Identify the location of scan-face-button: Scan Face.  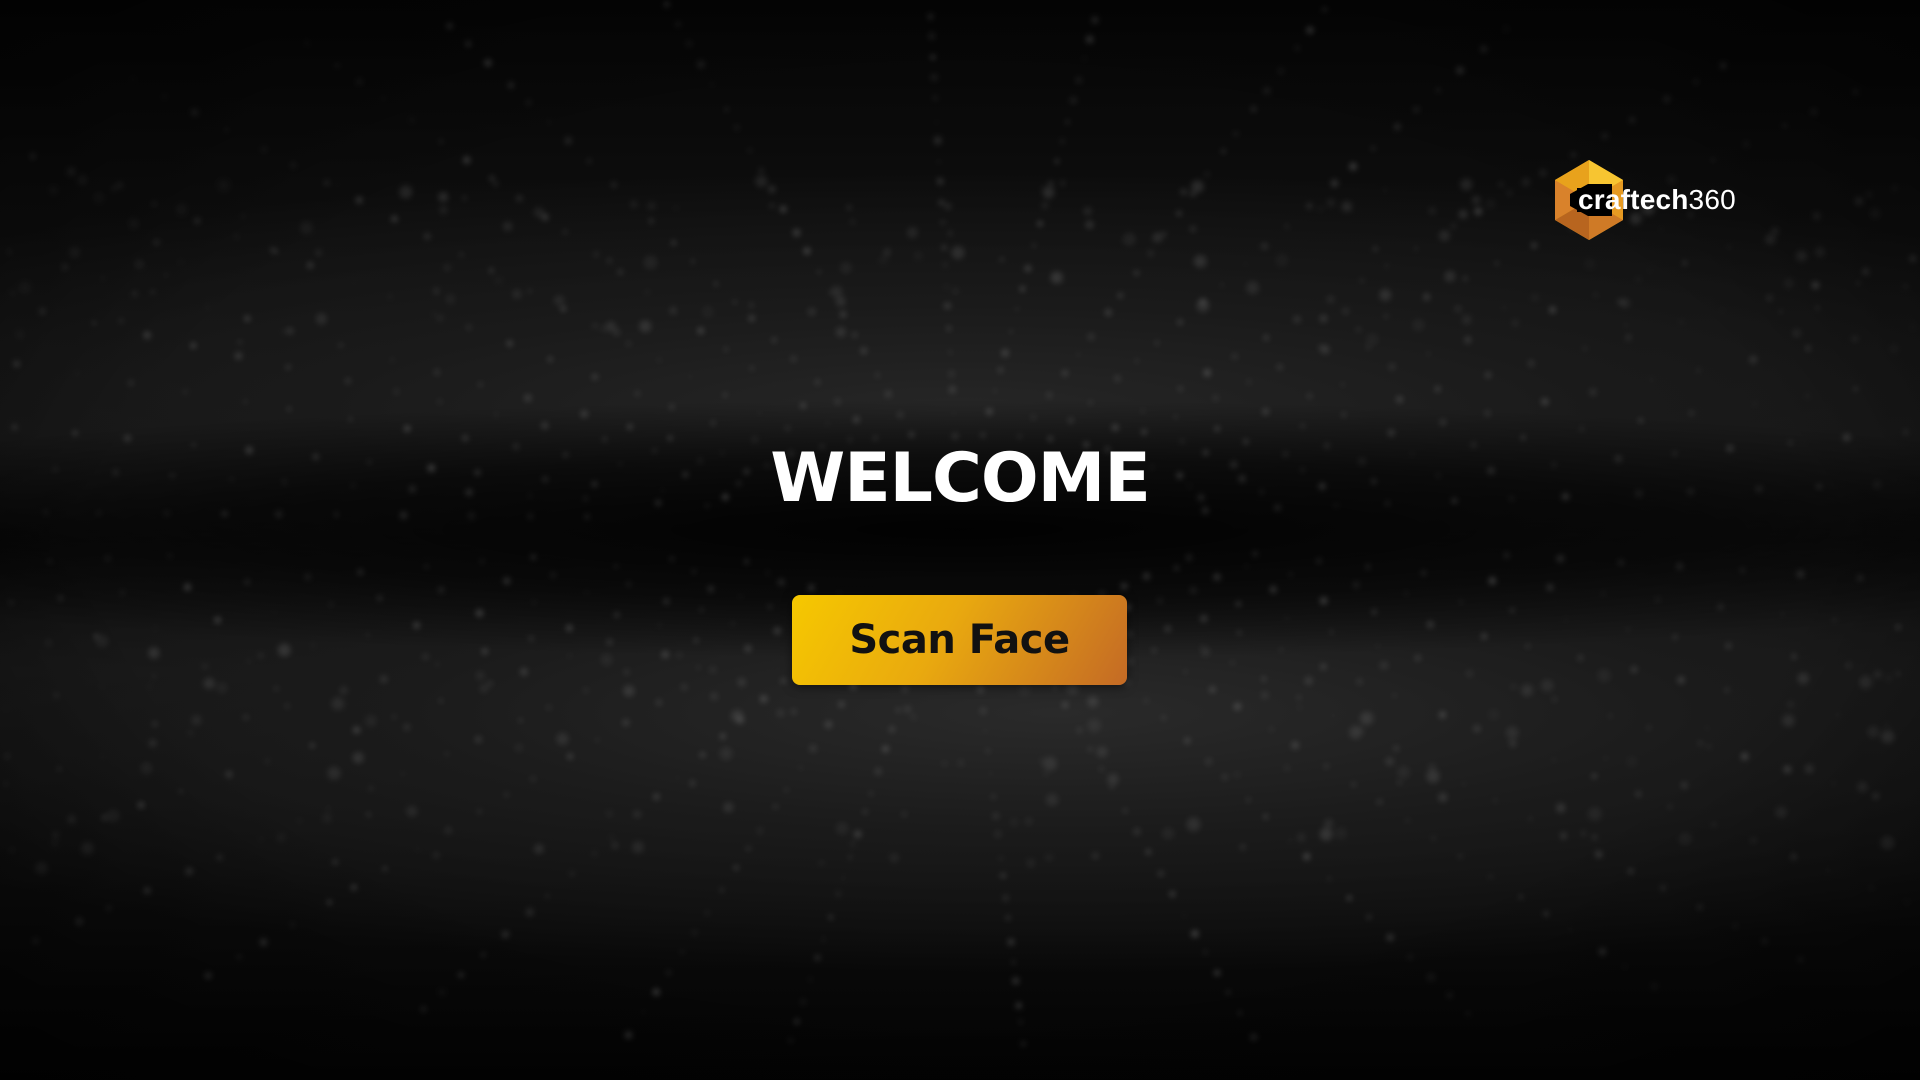
(959, 640).